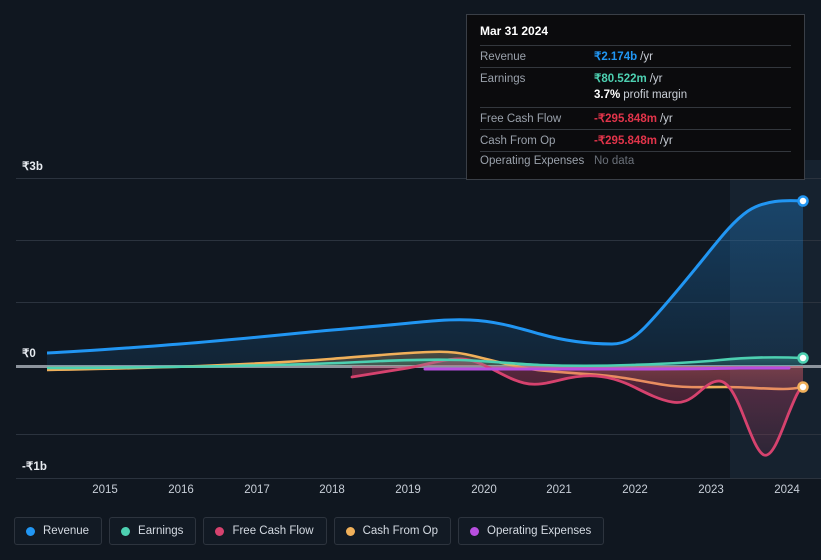  Describe the element at coordinates (503, 79) in the screenshot. I see `tooltip-label-earnings: Earnings` at that location.